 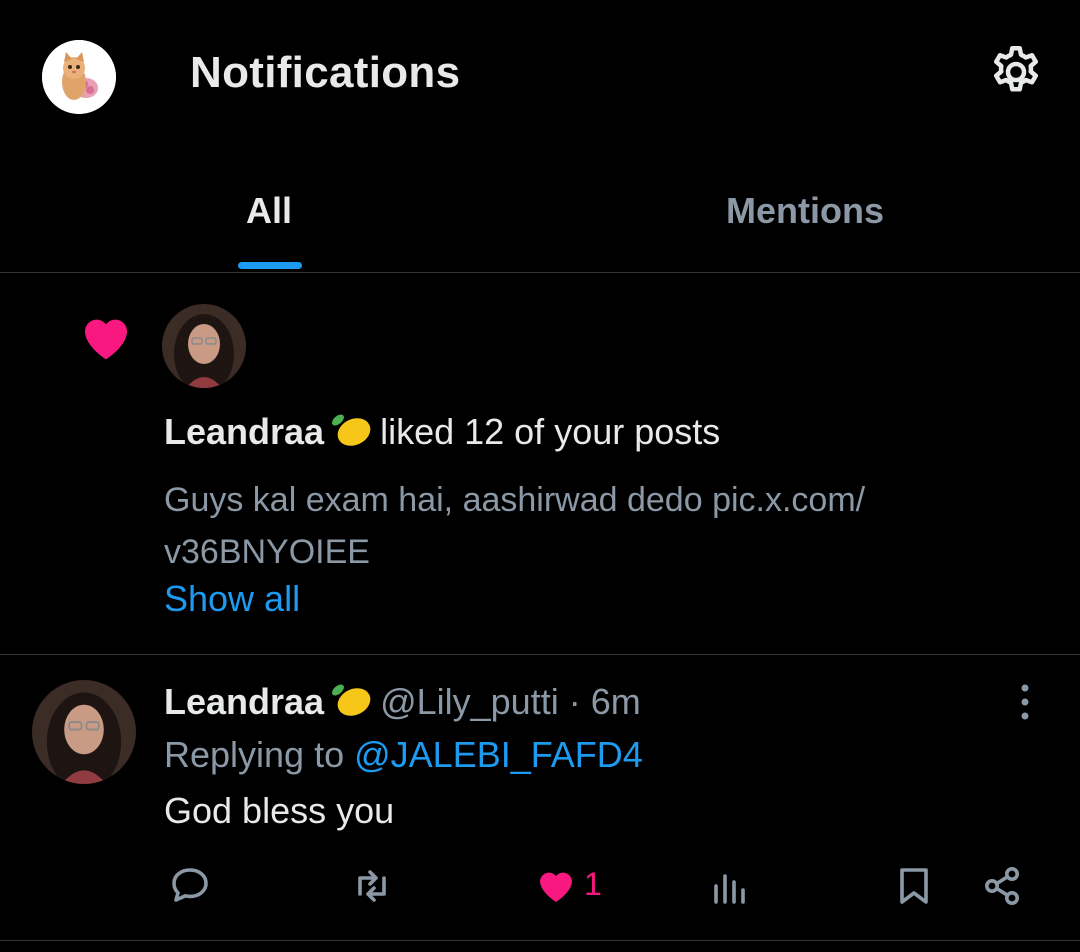 I want to click on share-icon, so click(x=1002, y=886).